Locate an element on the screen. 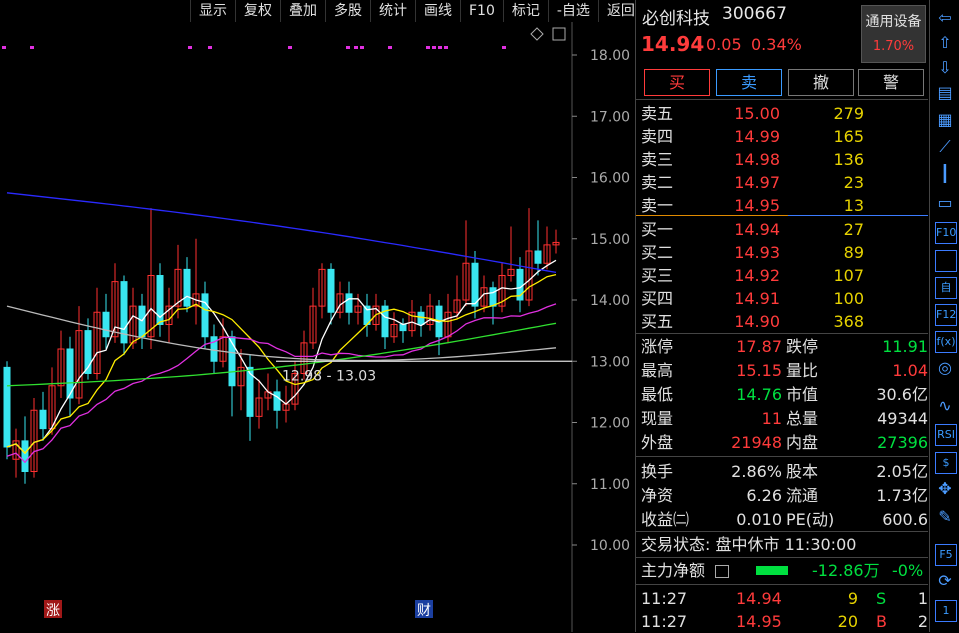 The height and width of the screenshot is (633, 959). book-row: 买二 14.93 89 is located at coordinates (782, 252).